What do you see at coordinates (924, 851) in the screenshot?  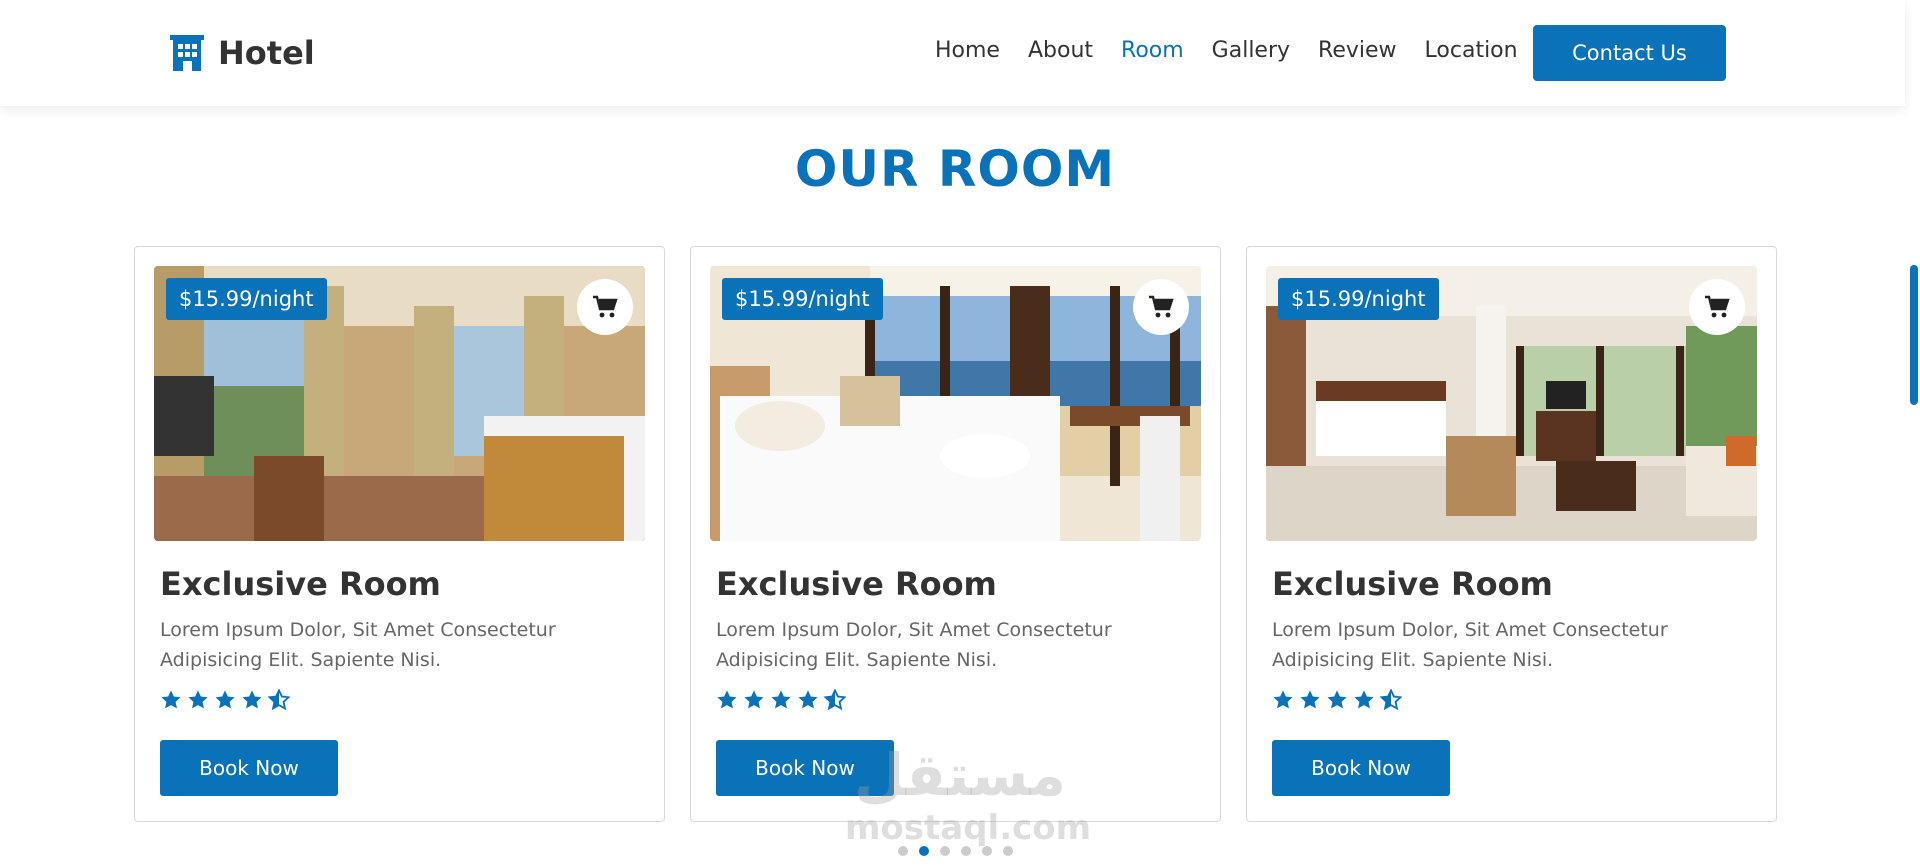 I see `carousel-dot-active` at bounding box center [924, 851].